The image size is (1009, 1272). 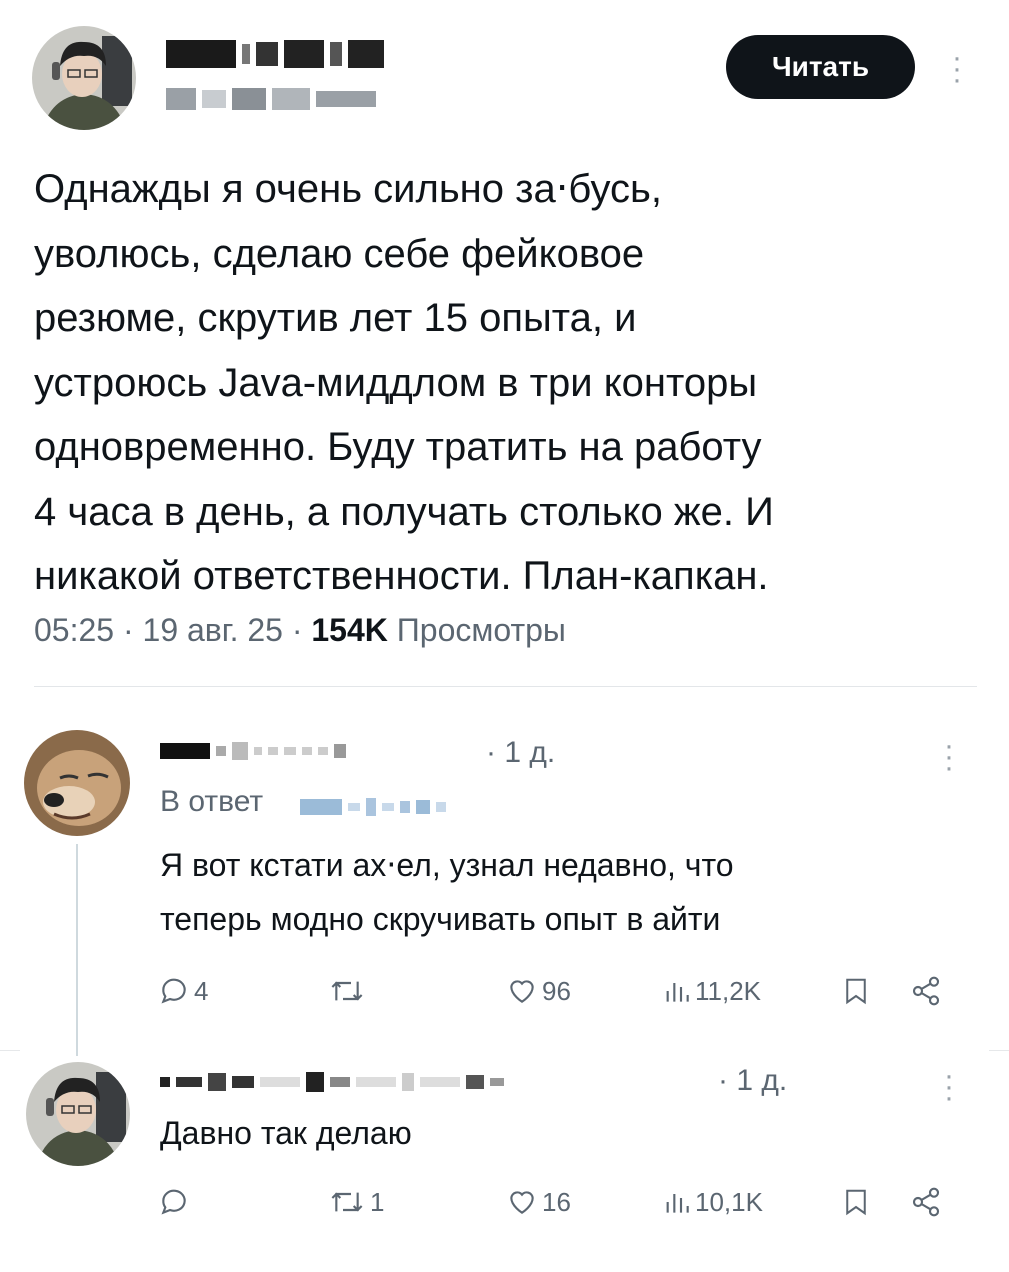 What do you see at coordinates (213, 630) in the screenshot?
I see `post-date: 19 авг. 25` at bounding box center [213, 630].